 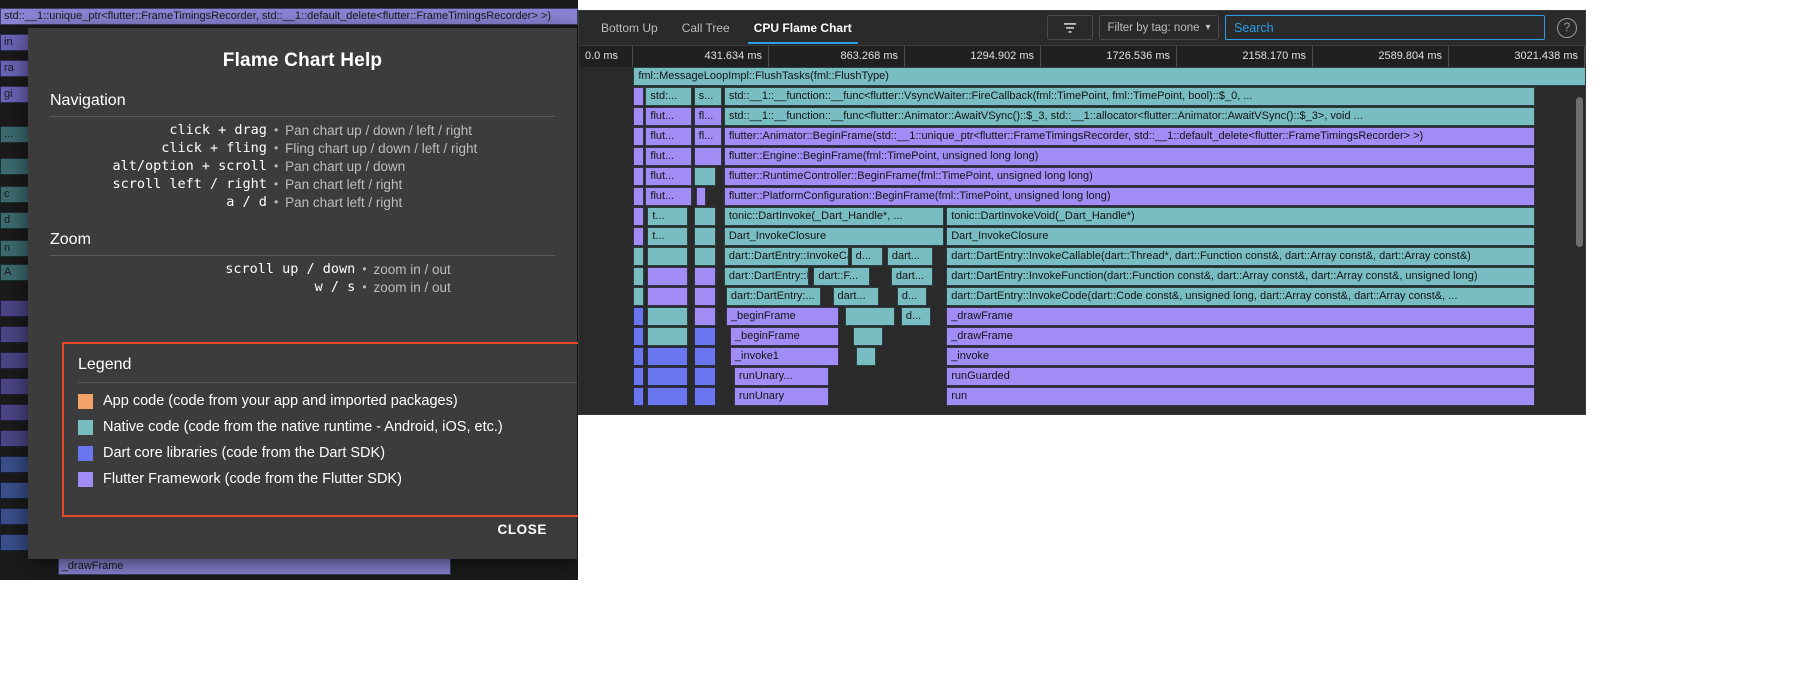 I want to click on vertical-scrollbar, so click(x=1579, y=172).